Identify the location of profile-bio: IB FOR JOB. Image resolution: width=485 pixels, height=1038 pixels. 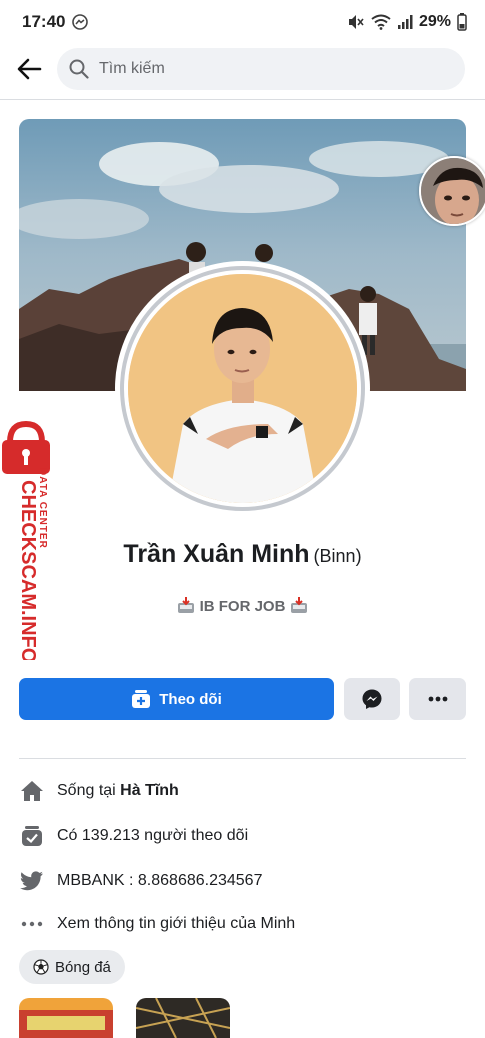
(242, 605).